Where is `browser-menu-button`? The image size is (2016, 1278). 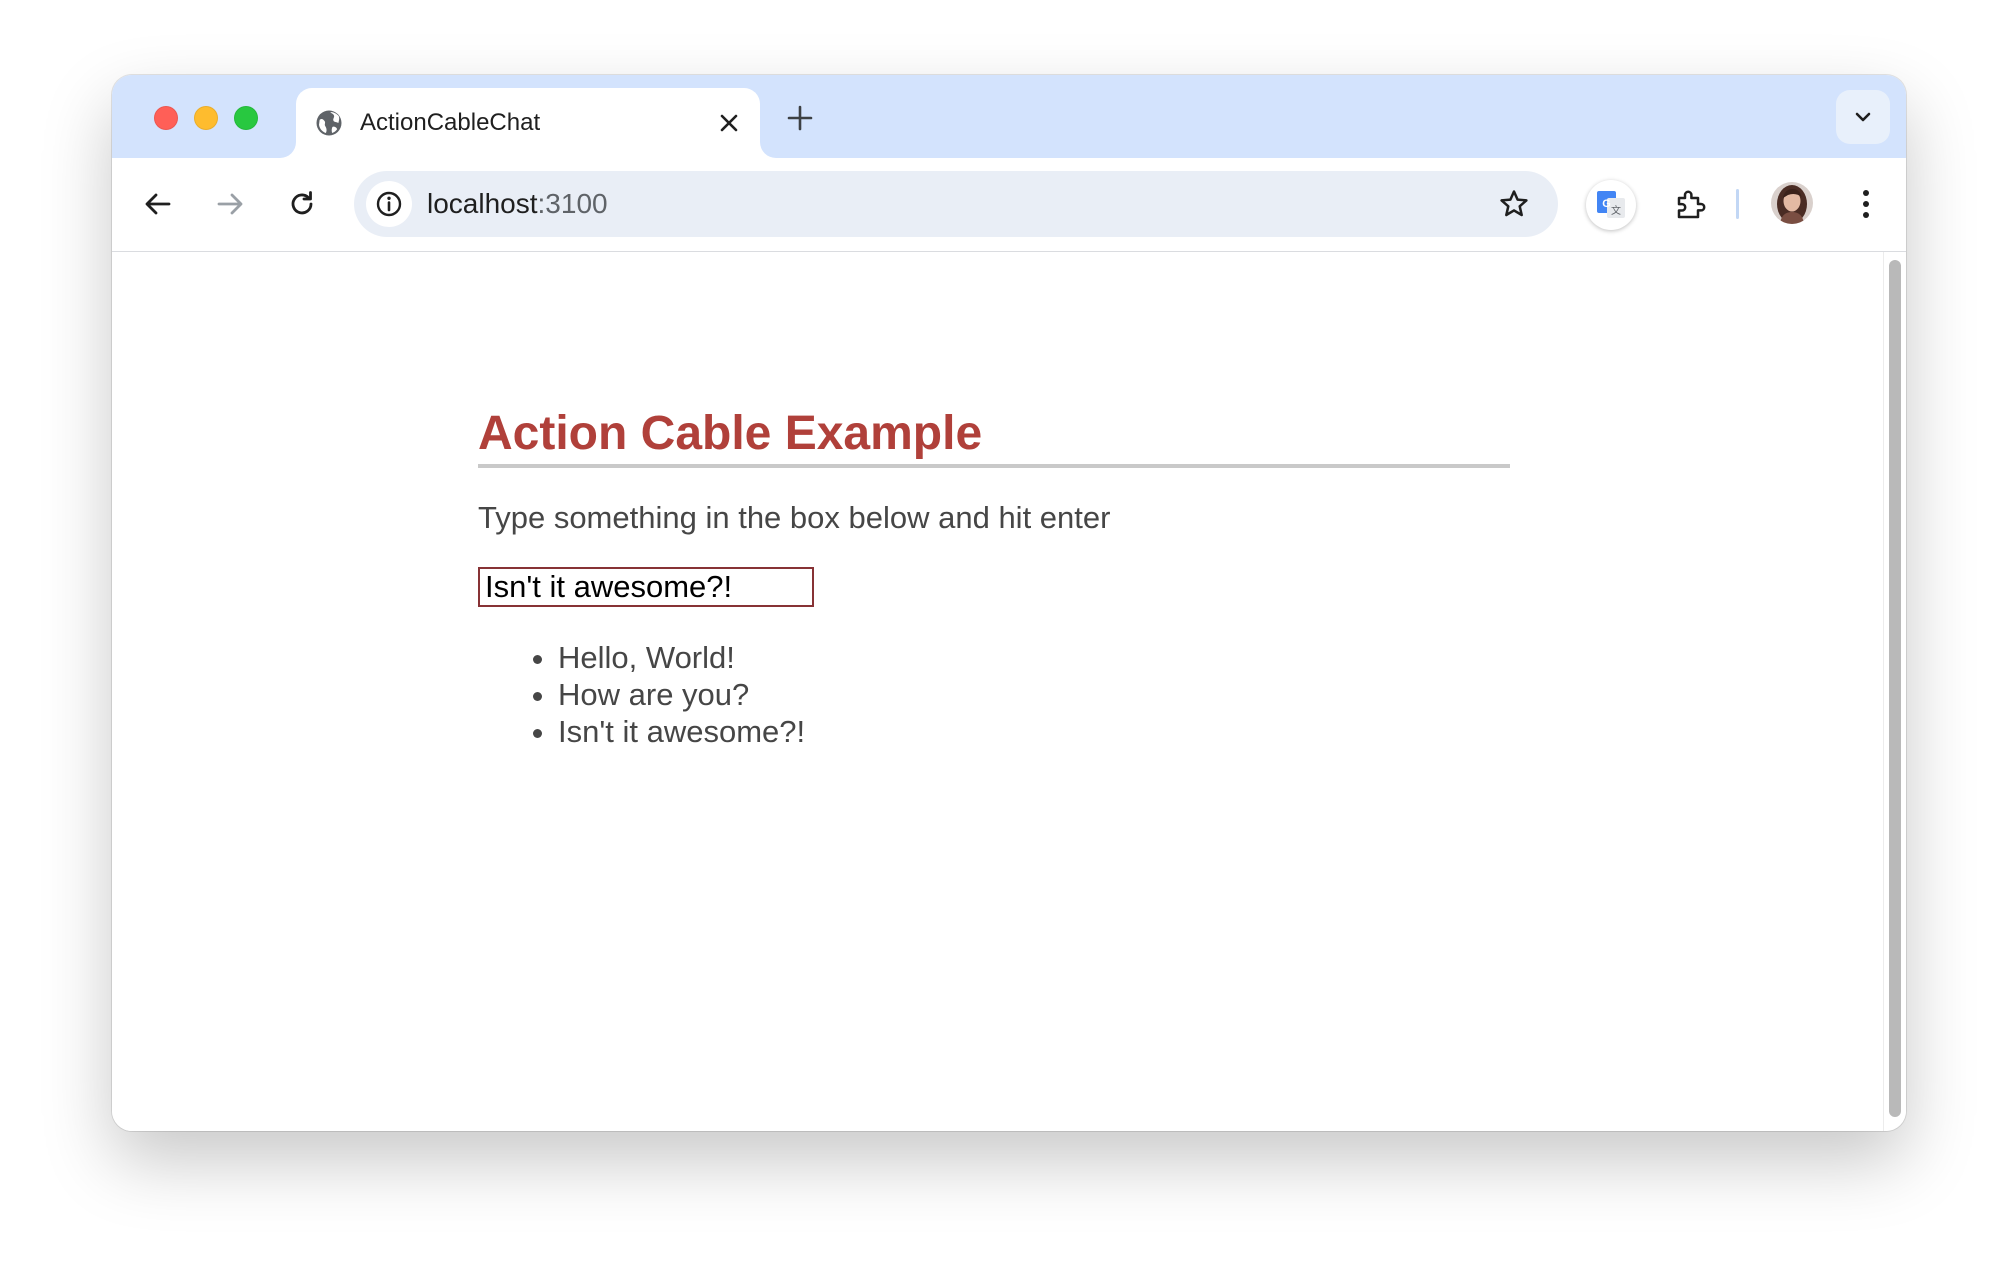
browser-menu-button is located at coordinates (1866, 204).